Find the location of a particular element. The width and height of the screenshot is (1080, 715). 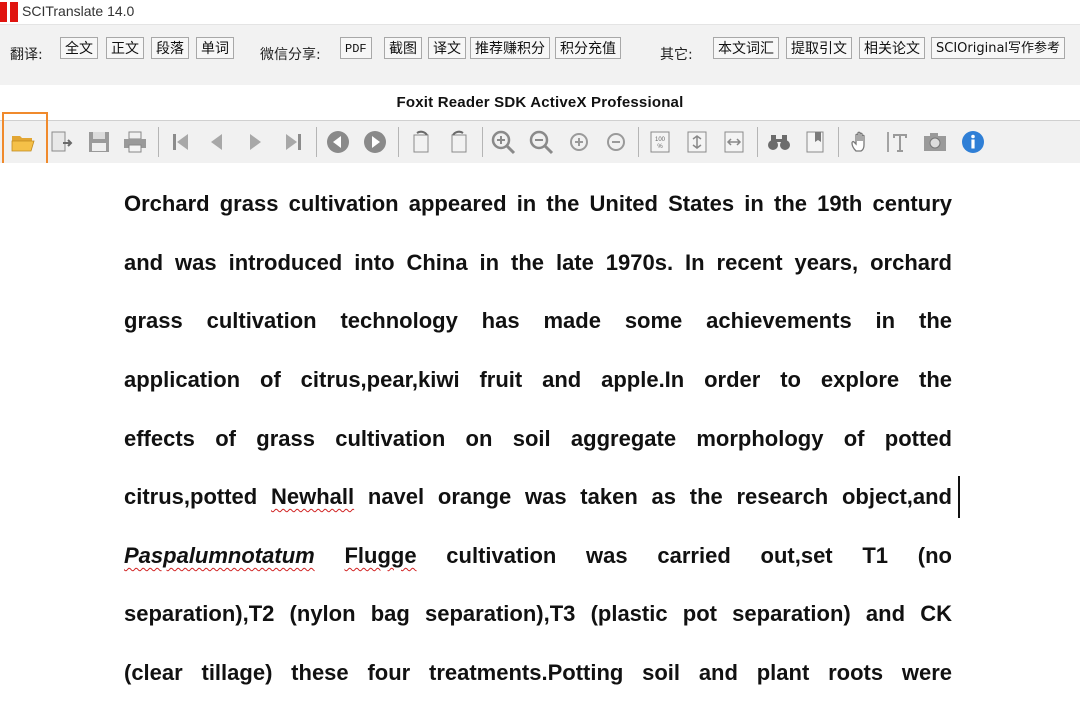

app-logo-icon is located at coordinates (9, 12).